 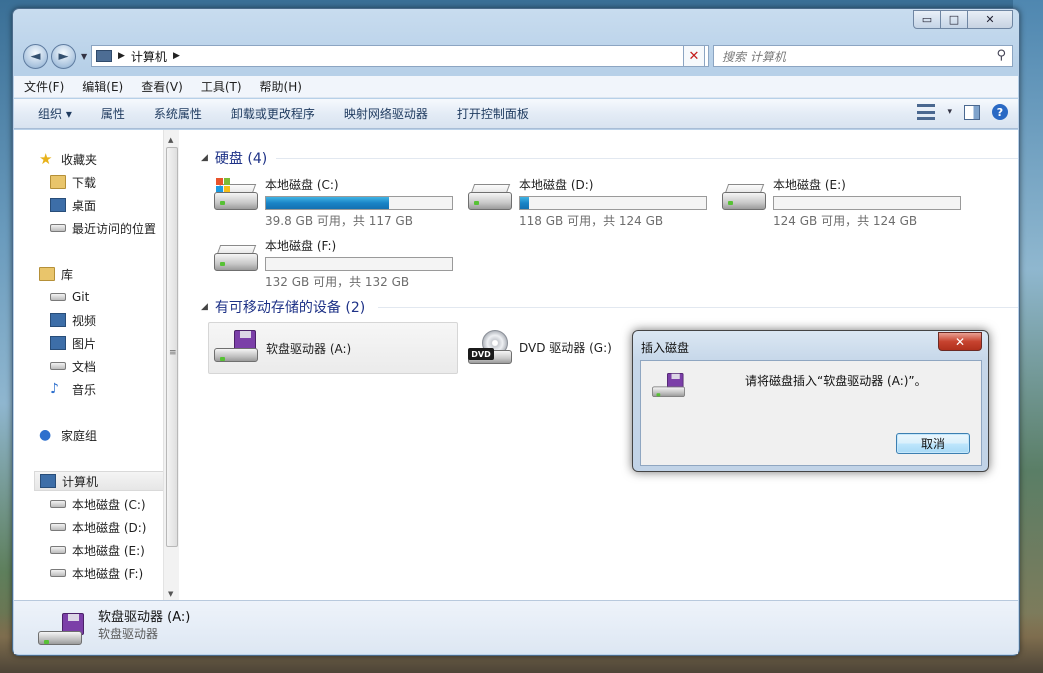 What do you see at coordinates (58, 366) in the screenshot?
I see `documents-icon` at bounding box center [58, 366].